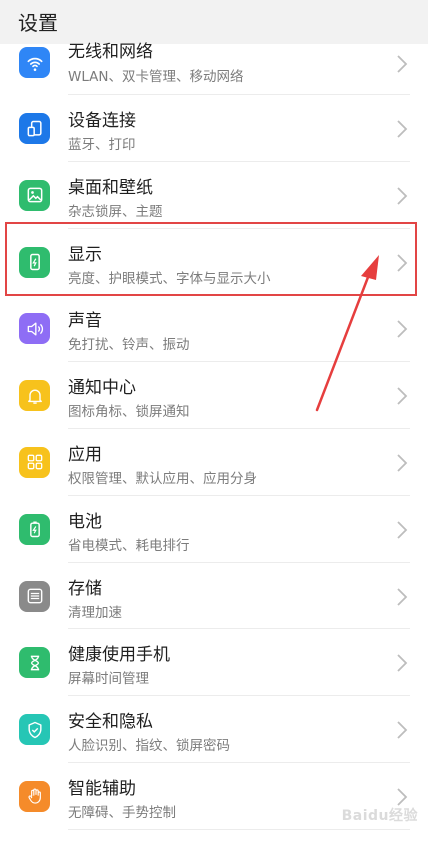  What do you see at coordinates (214, 395) in the screenshot?
I see `settings-item-notifications: 通知中心 图标角标、锁屏通知` at bounding box center [214, 395].